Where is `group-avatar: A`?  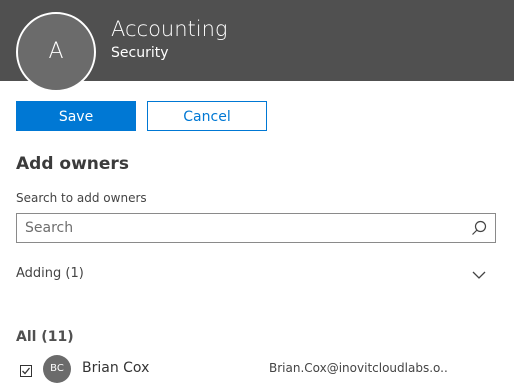
group-avatar: A is located at coordinates (56, 52).